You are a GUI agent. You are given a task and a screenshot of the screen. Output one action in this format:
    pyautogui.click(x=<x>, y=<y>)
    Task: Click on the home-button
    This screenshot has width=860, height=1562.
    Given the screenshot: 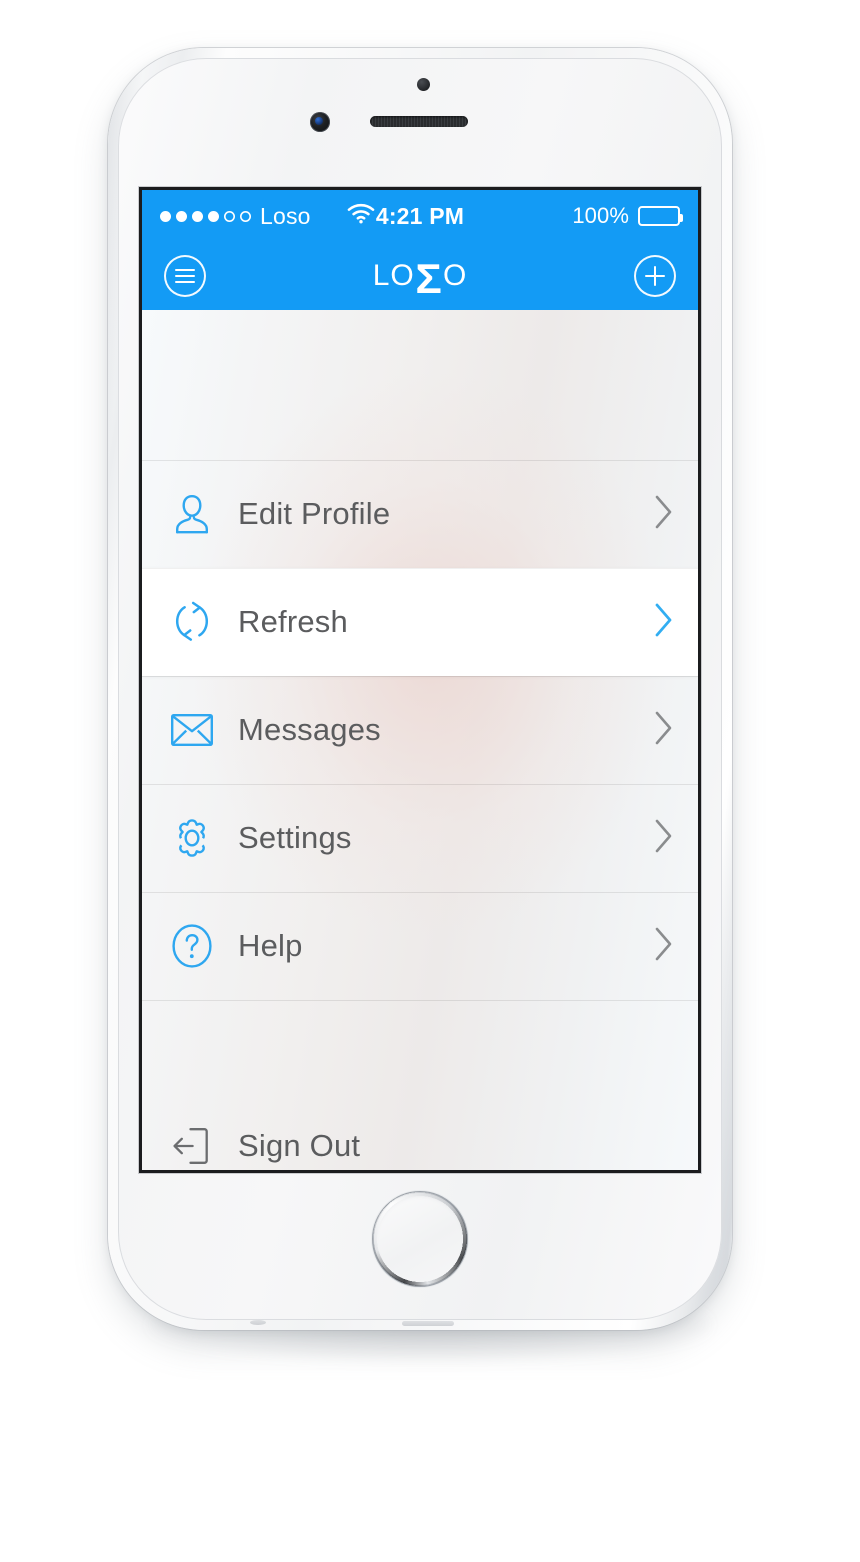 What is the action you would take?
    pyautogui.click(x=420, y=1239)
    